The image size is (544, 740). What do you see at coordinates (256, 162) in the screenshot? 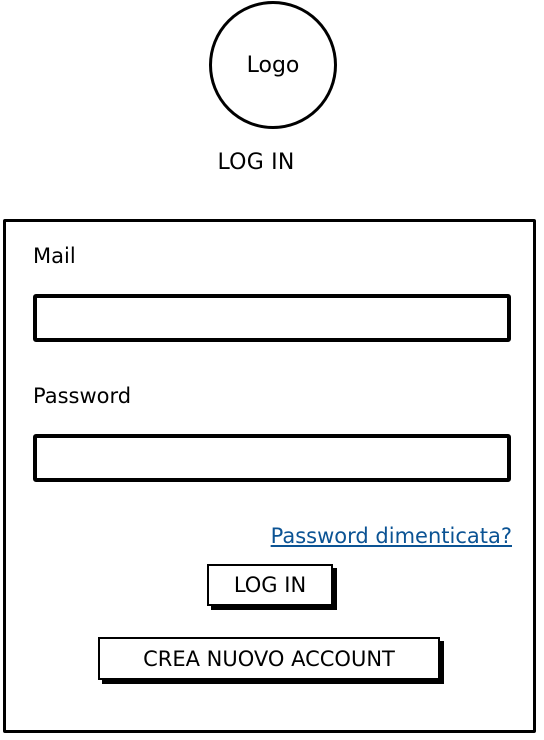
I see `page-title: LOG IN` at bounding box center [256, 162].